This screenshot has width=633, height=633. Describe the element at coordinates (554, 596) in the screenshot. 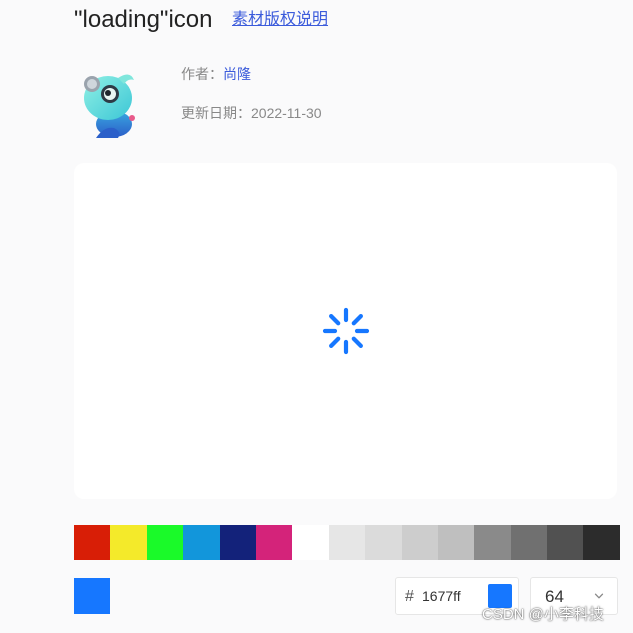

I see `icon-size-value: 64` at that location.